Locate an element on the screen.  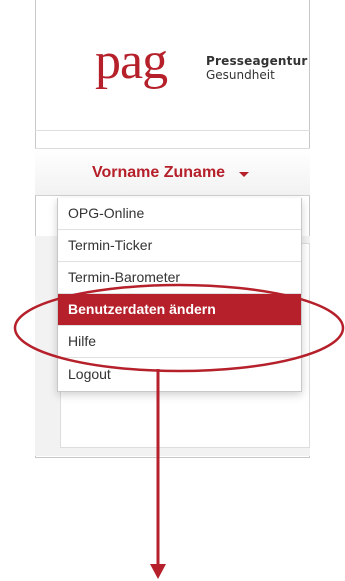
highlight-ellipse is located at coordinates (179, 328).